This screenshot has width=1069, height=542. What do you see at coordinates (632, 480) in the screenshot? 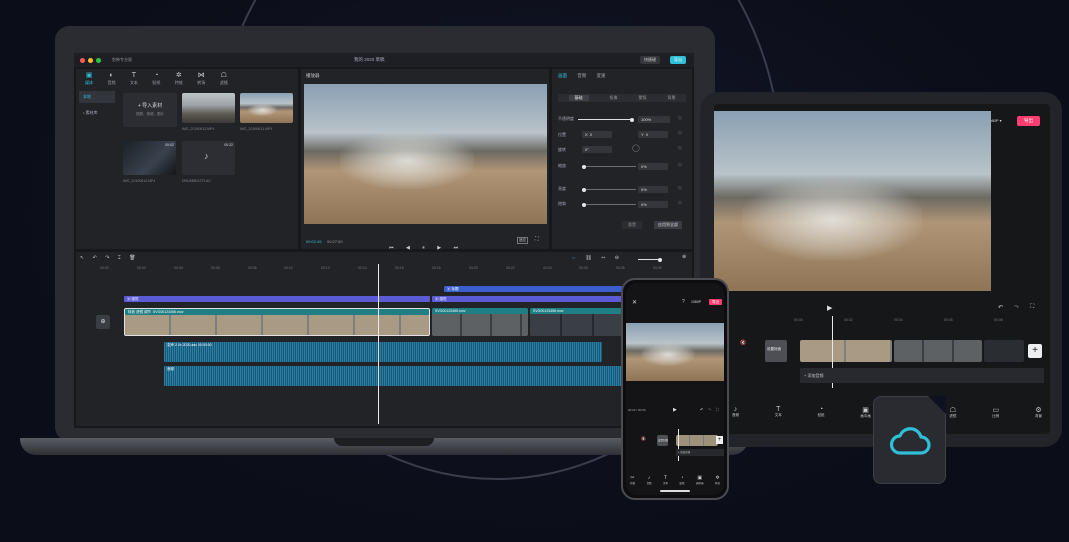
I see `phone-tool-cut: ✂ 剪辑` at bounding box center [632, 480].